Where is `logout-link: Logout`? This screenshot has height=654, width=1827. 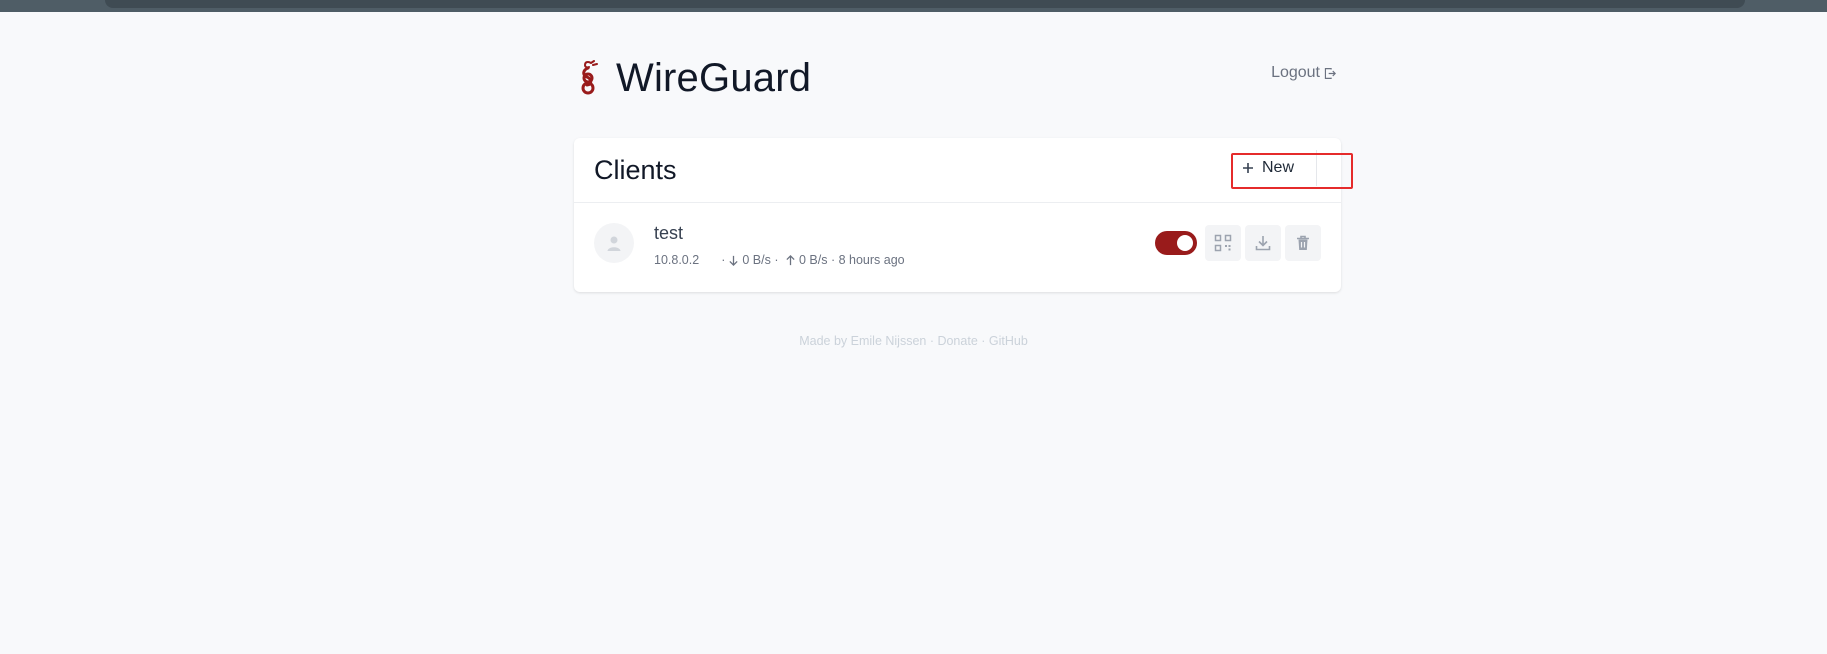
logout-link: Logout is located at coordinates (1303, 73).